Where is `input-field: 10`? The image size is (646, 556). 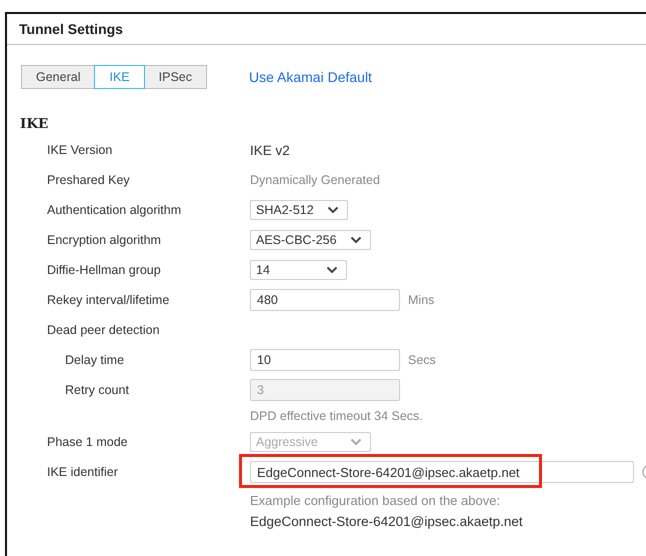 input-field: 10 is located at coordinates (325, 360).